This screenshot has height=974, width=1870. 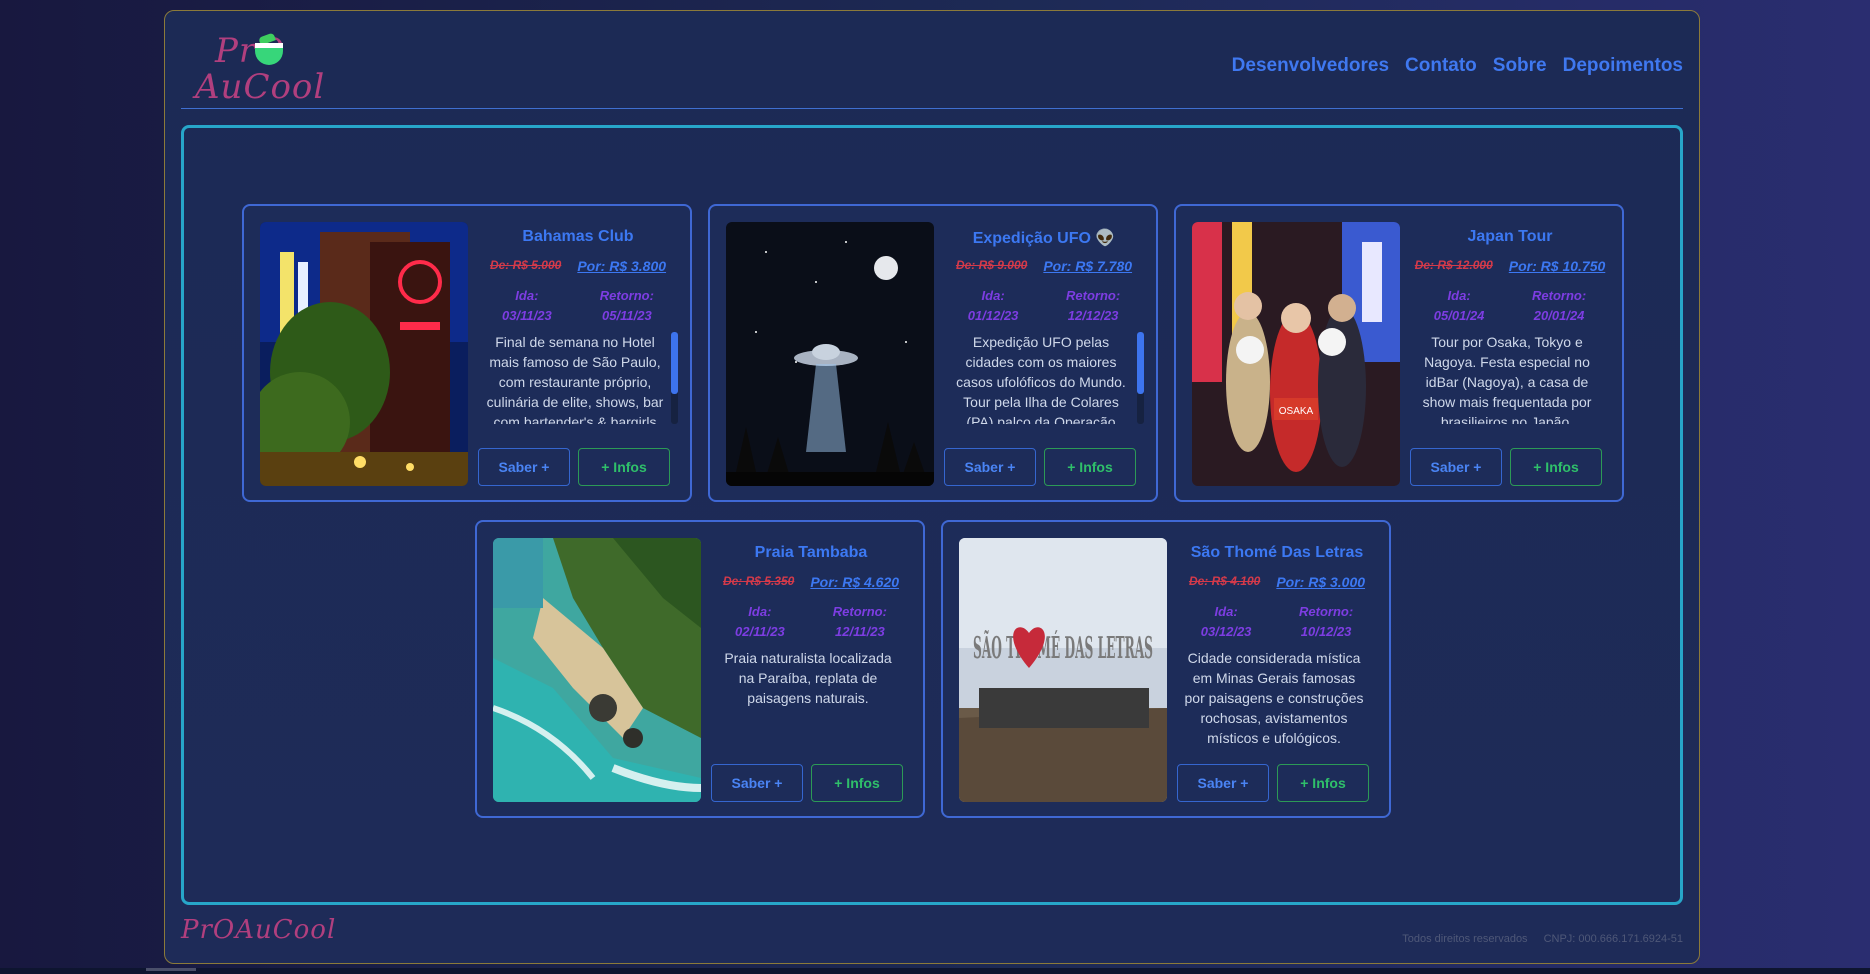 What do you see at coordinates (1326, 631) in the screenshot?
I see `return-date: 10/12/23` at bounding box center [1326, 631].